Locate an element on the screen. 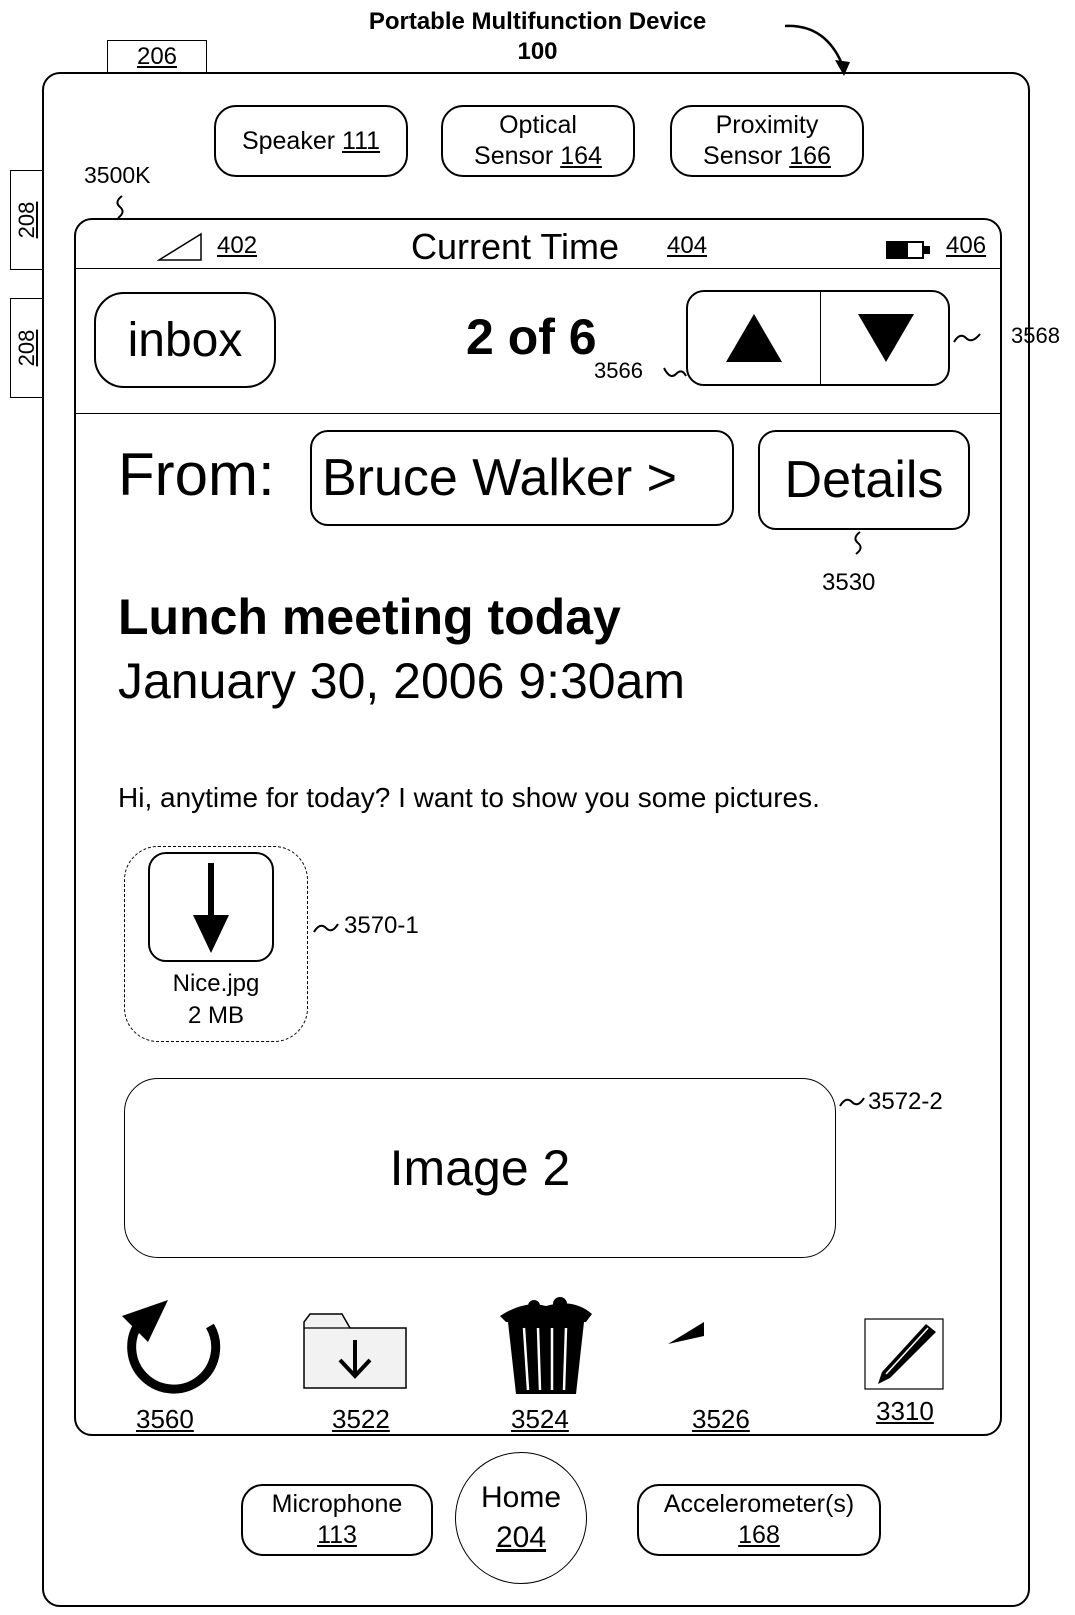 Image resolution: width=1075 pixels, height=1615 pixels. inbox-button: inbox is located at coordinates (185, 340).